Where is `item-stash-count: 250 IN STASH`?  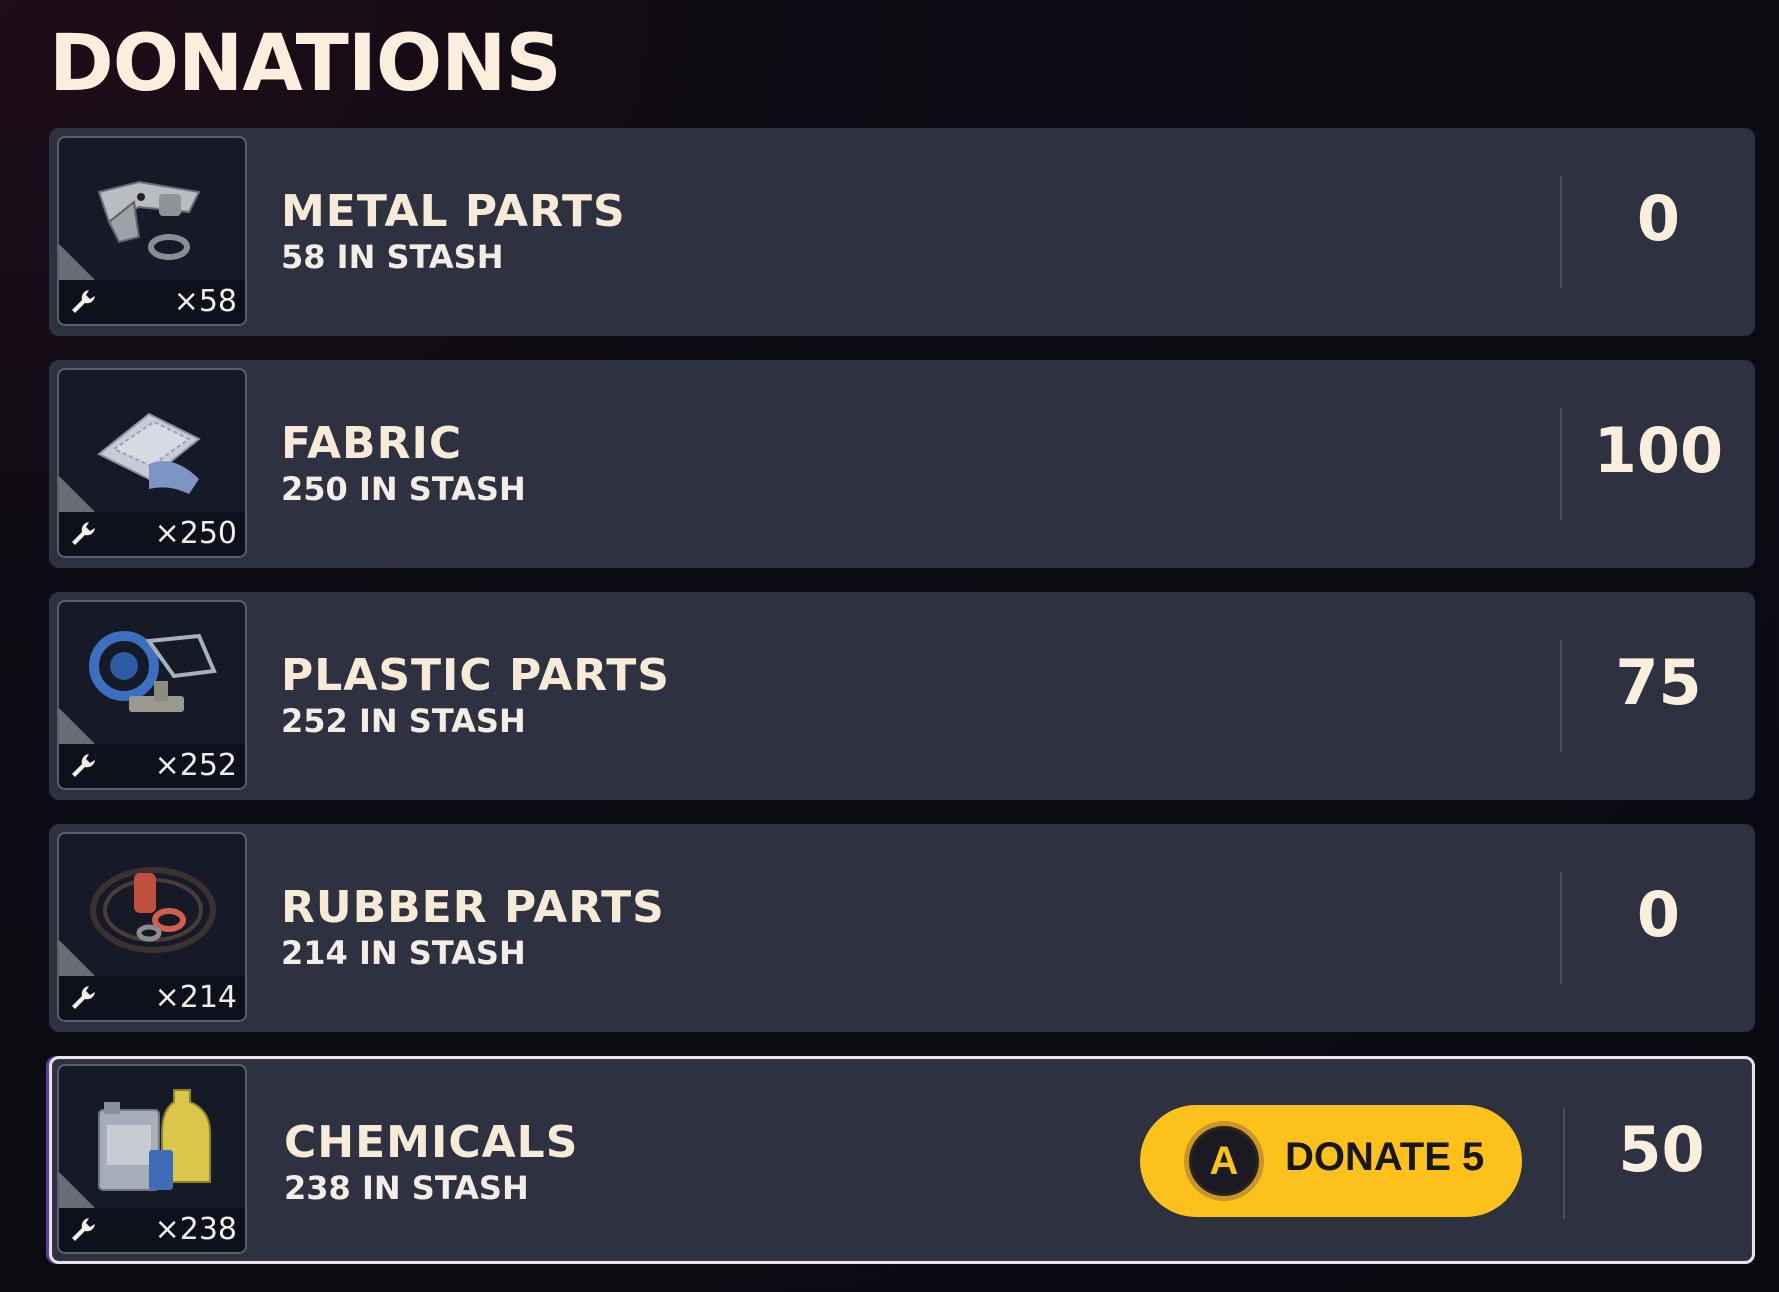
item-stash-count: 250 IN STASH is located at coordinates (403, 489).